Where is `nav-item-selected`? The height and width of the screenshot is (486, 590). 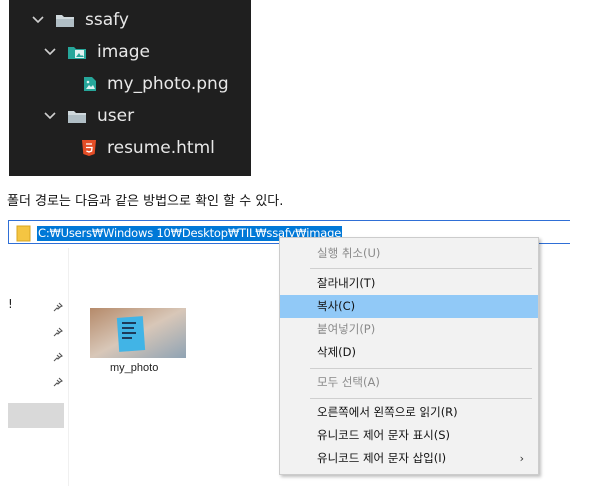 nav-item-selected is located at coordinates (36, 415).